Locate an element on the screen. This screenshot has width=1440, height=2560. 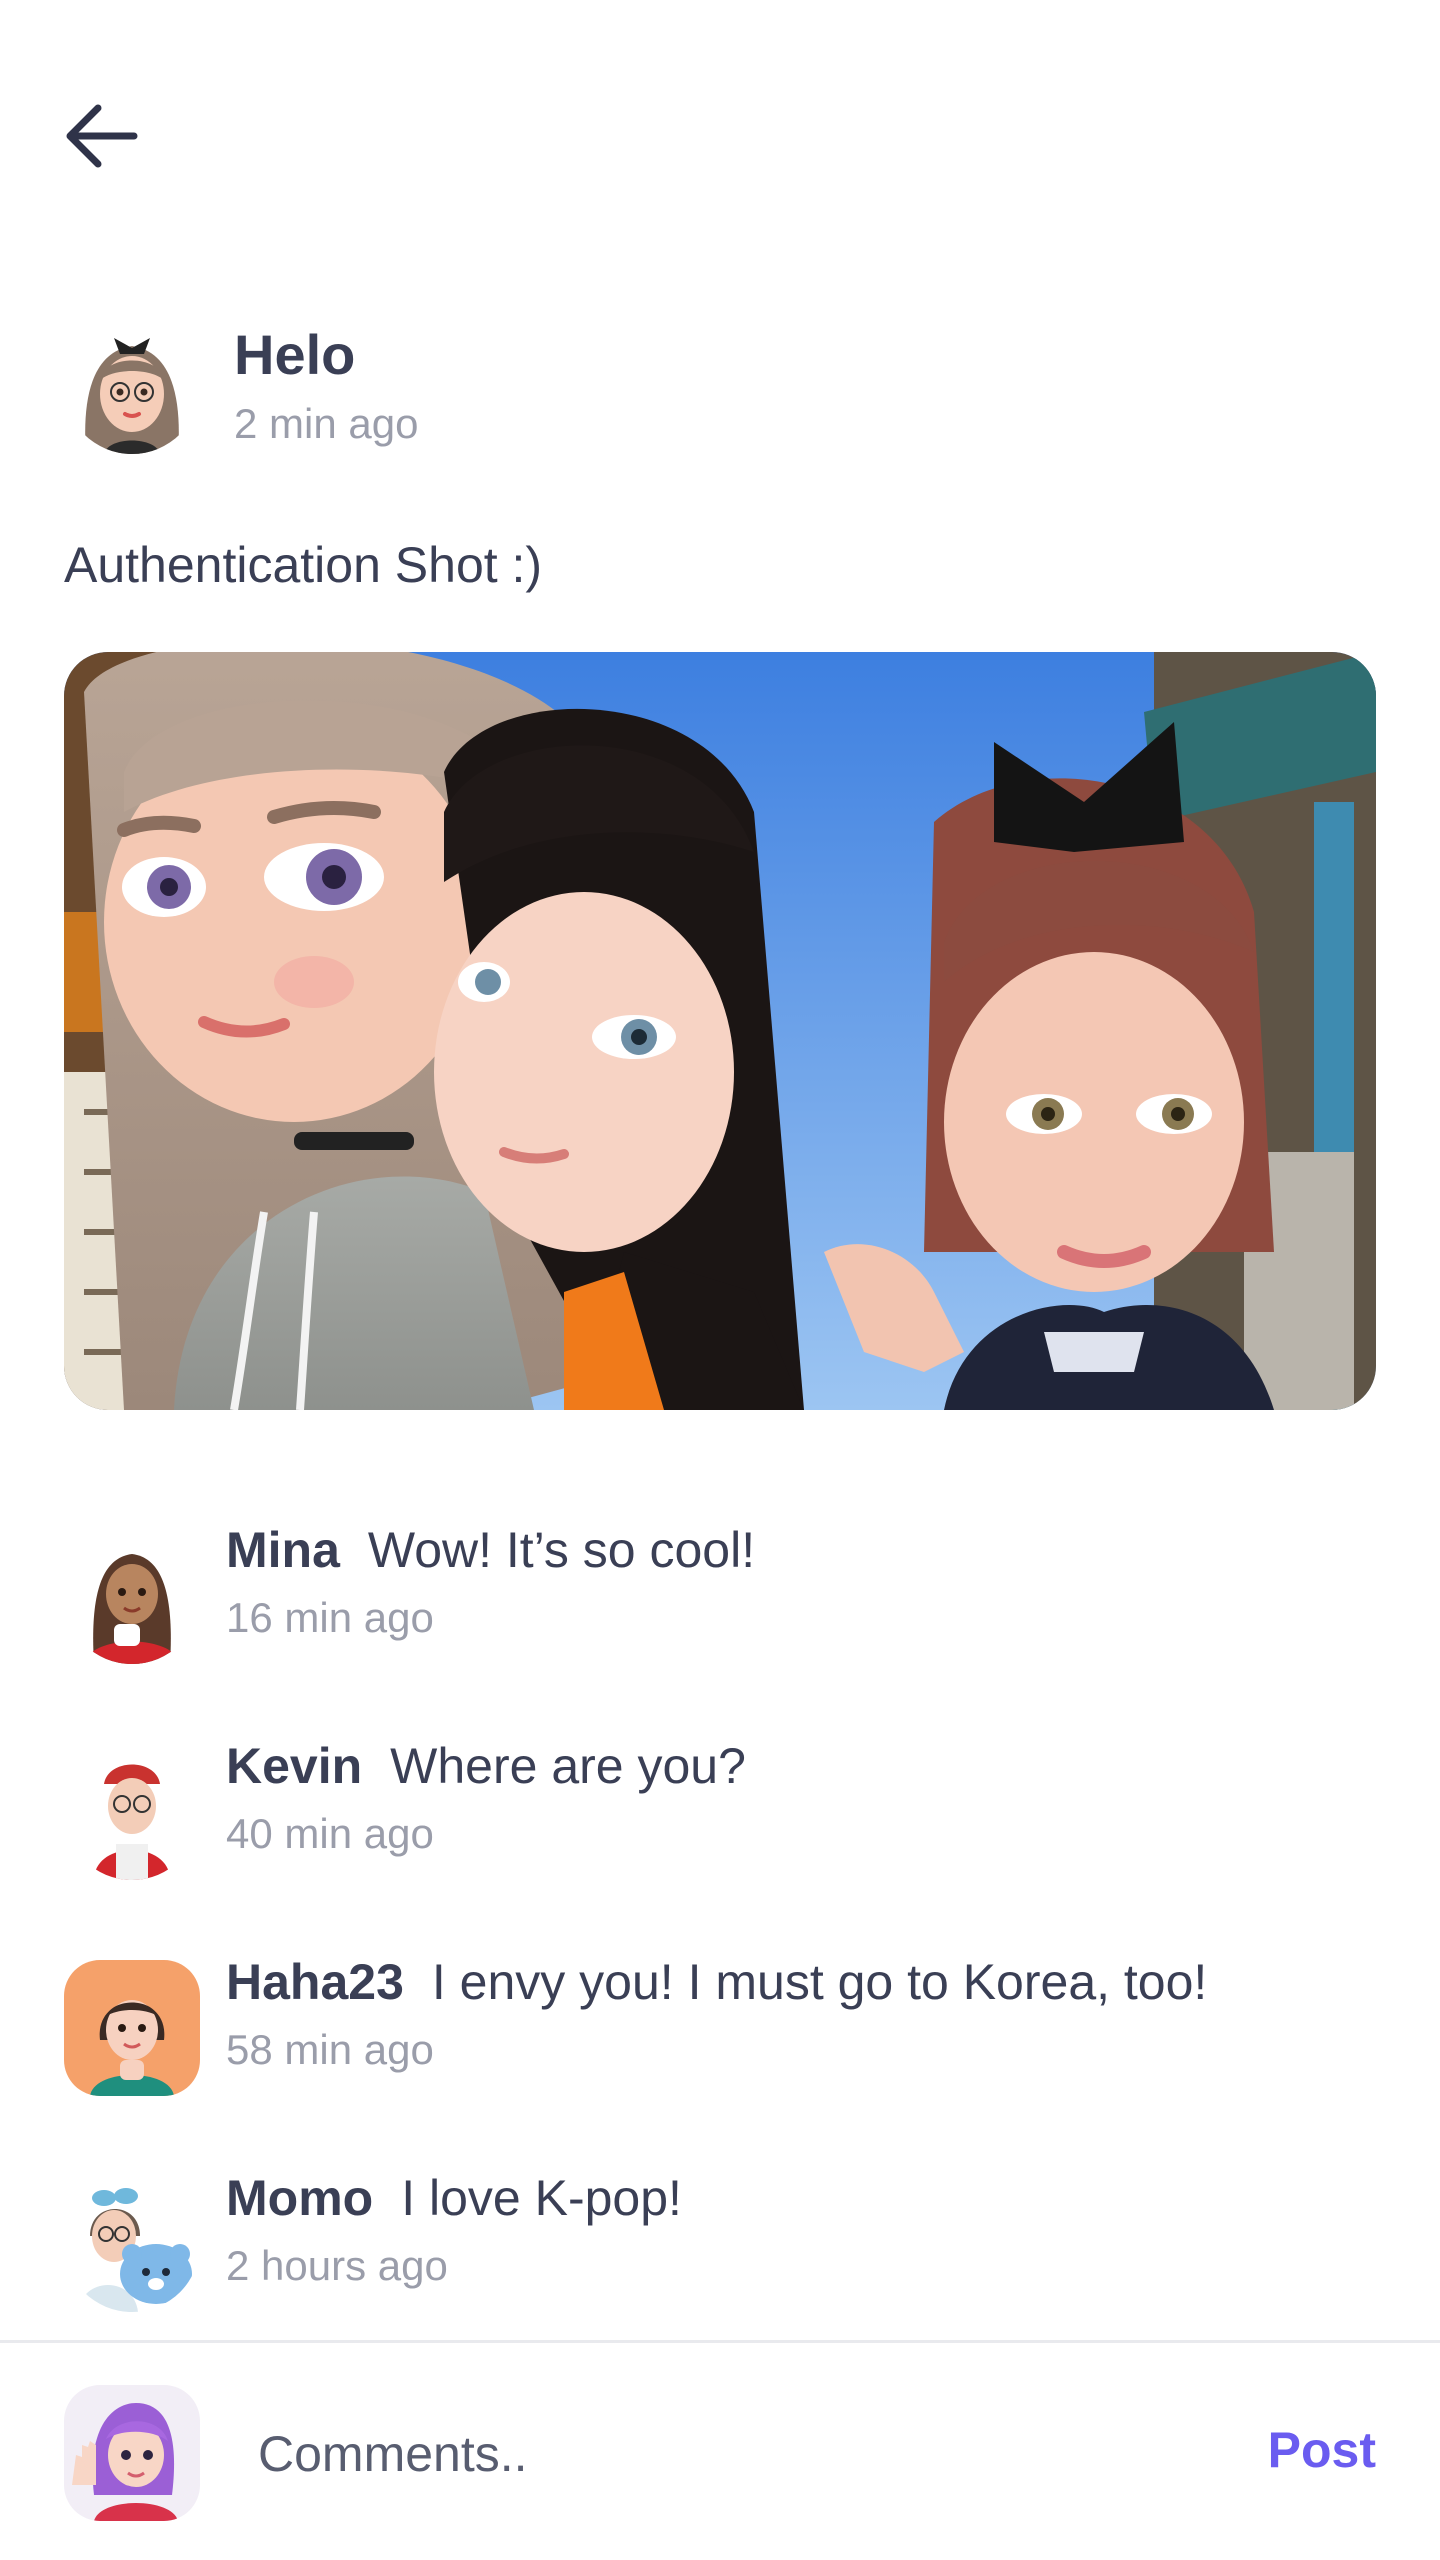
comment-input is located at coordinates (738, 2454).